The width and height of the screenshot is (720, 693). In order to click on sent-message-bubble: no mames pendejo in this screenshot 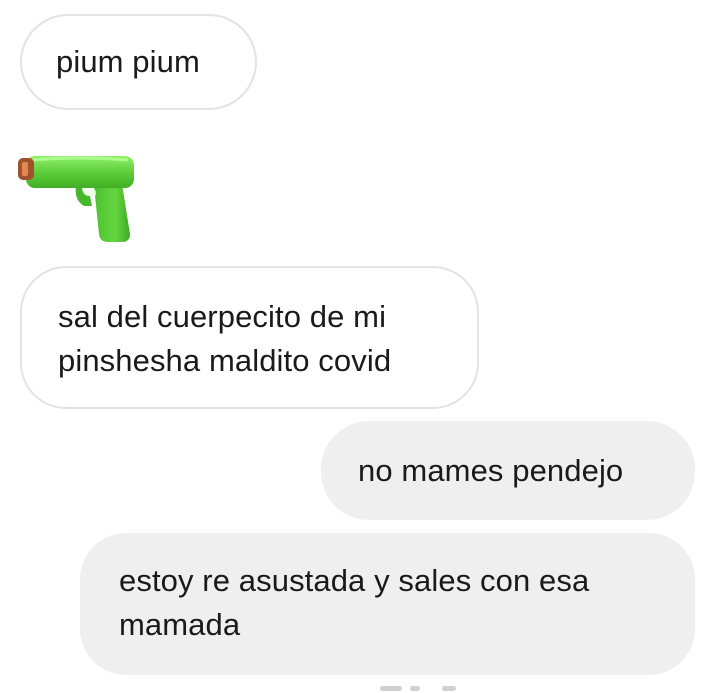, I will do `click(508, 470)`.